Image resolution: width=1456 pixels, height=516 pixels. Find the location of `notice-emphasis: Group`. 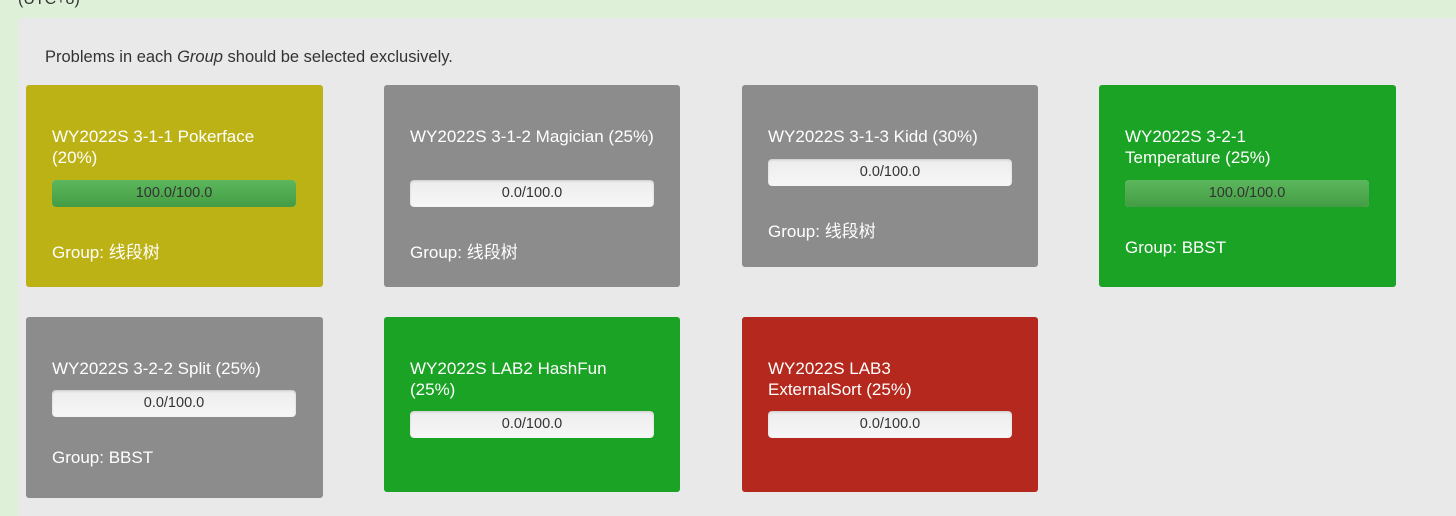

notice-emphasis: Group is located at coordinates (200, 57).